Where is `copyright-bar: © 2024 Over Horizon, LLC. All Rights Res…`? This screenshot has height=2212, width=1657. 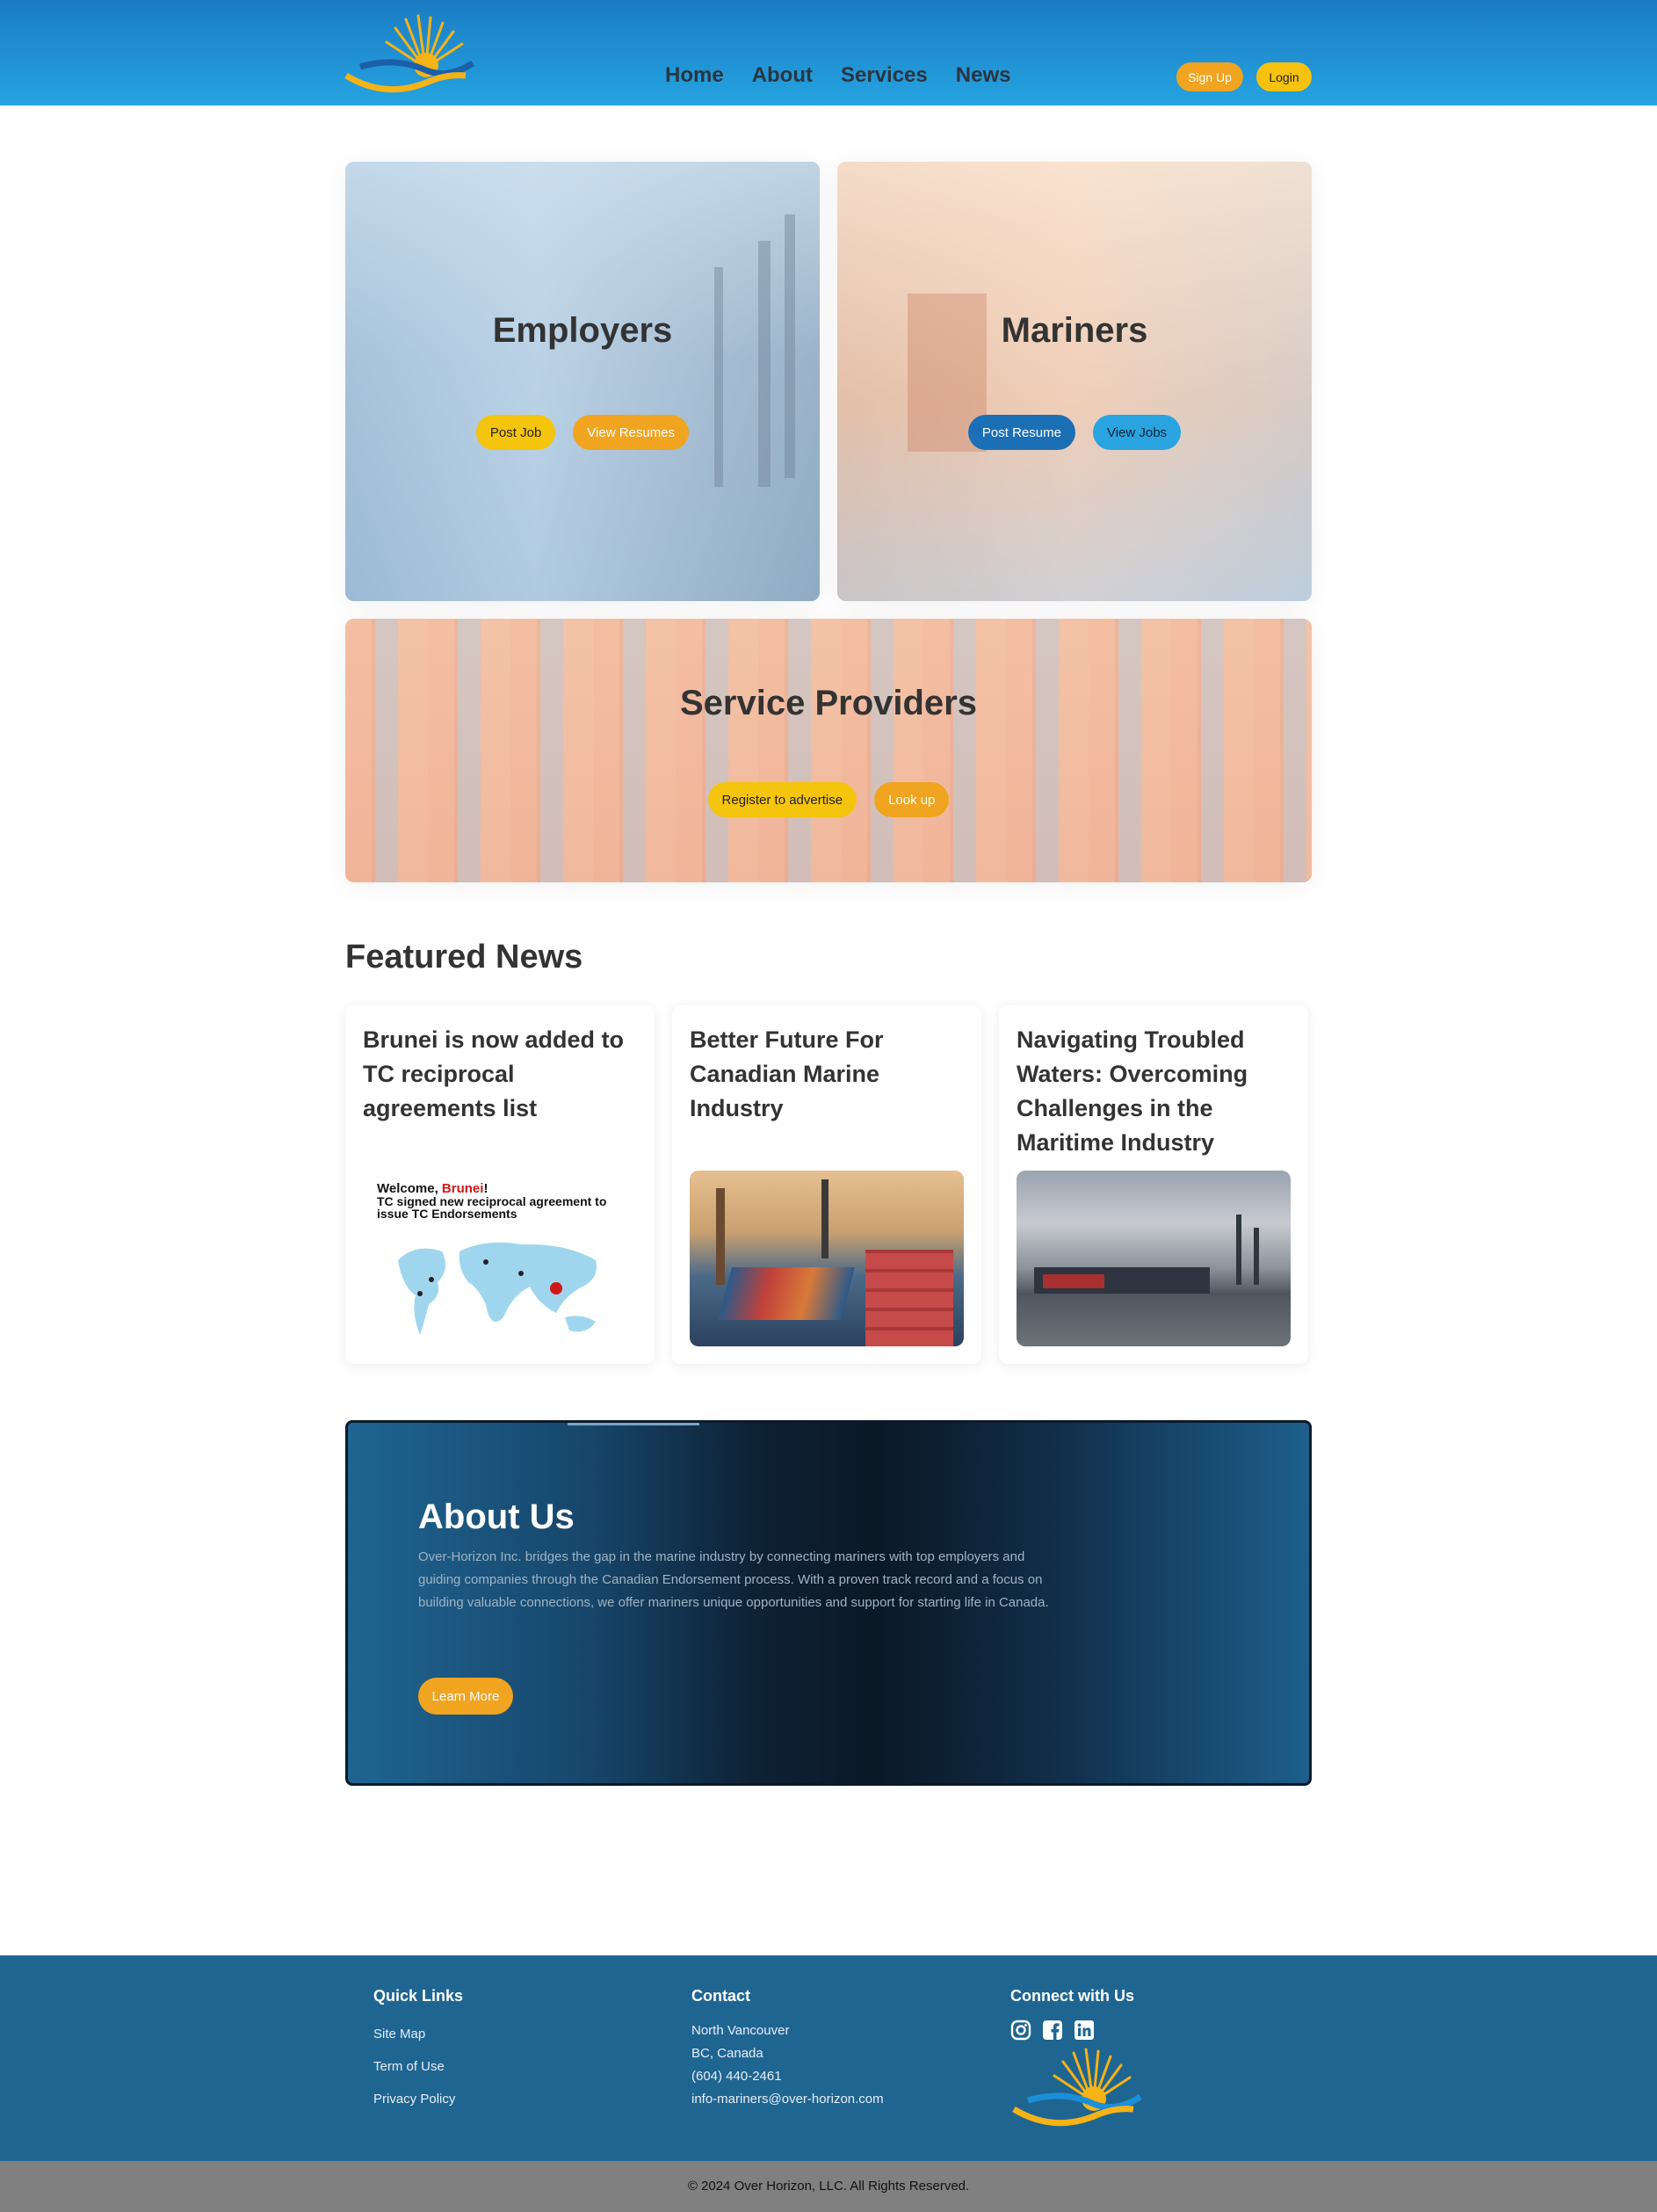
copyright-bar: © 2024 Over Horizon, LLC. All Rights Res… is located at coordinates (828, 2187).